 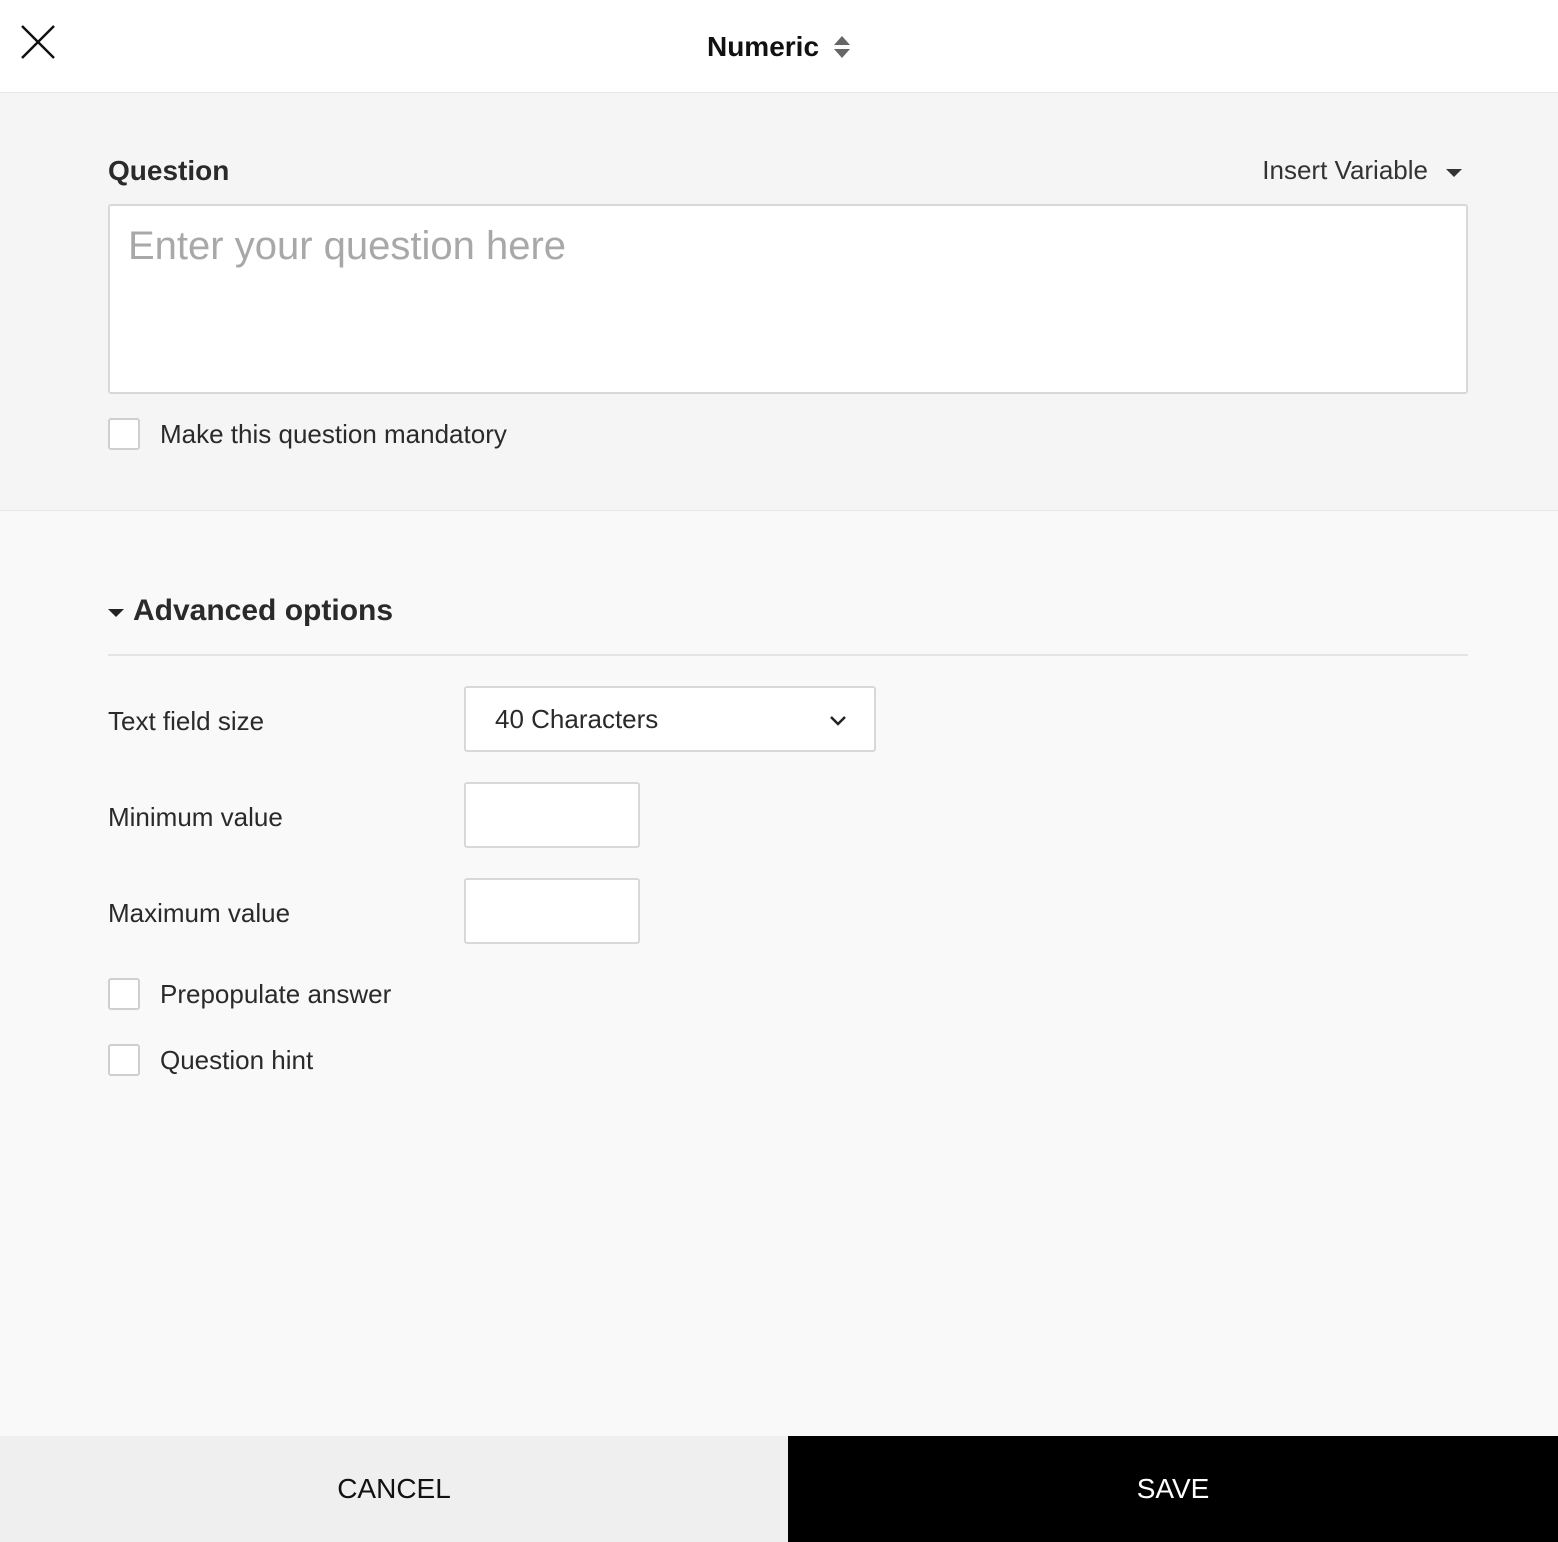 What do you see at coordinates (263, 610) in the screenshot?
I see `advanced-options-title: Advanced options` at bounding box center [263, 610].